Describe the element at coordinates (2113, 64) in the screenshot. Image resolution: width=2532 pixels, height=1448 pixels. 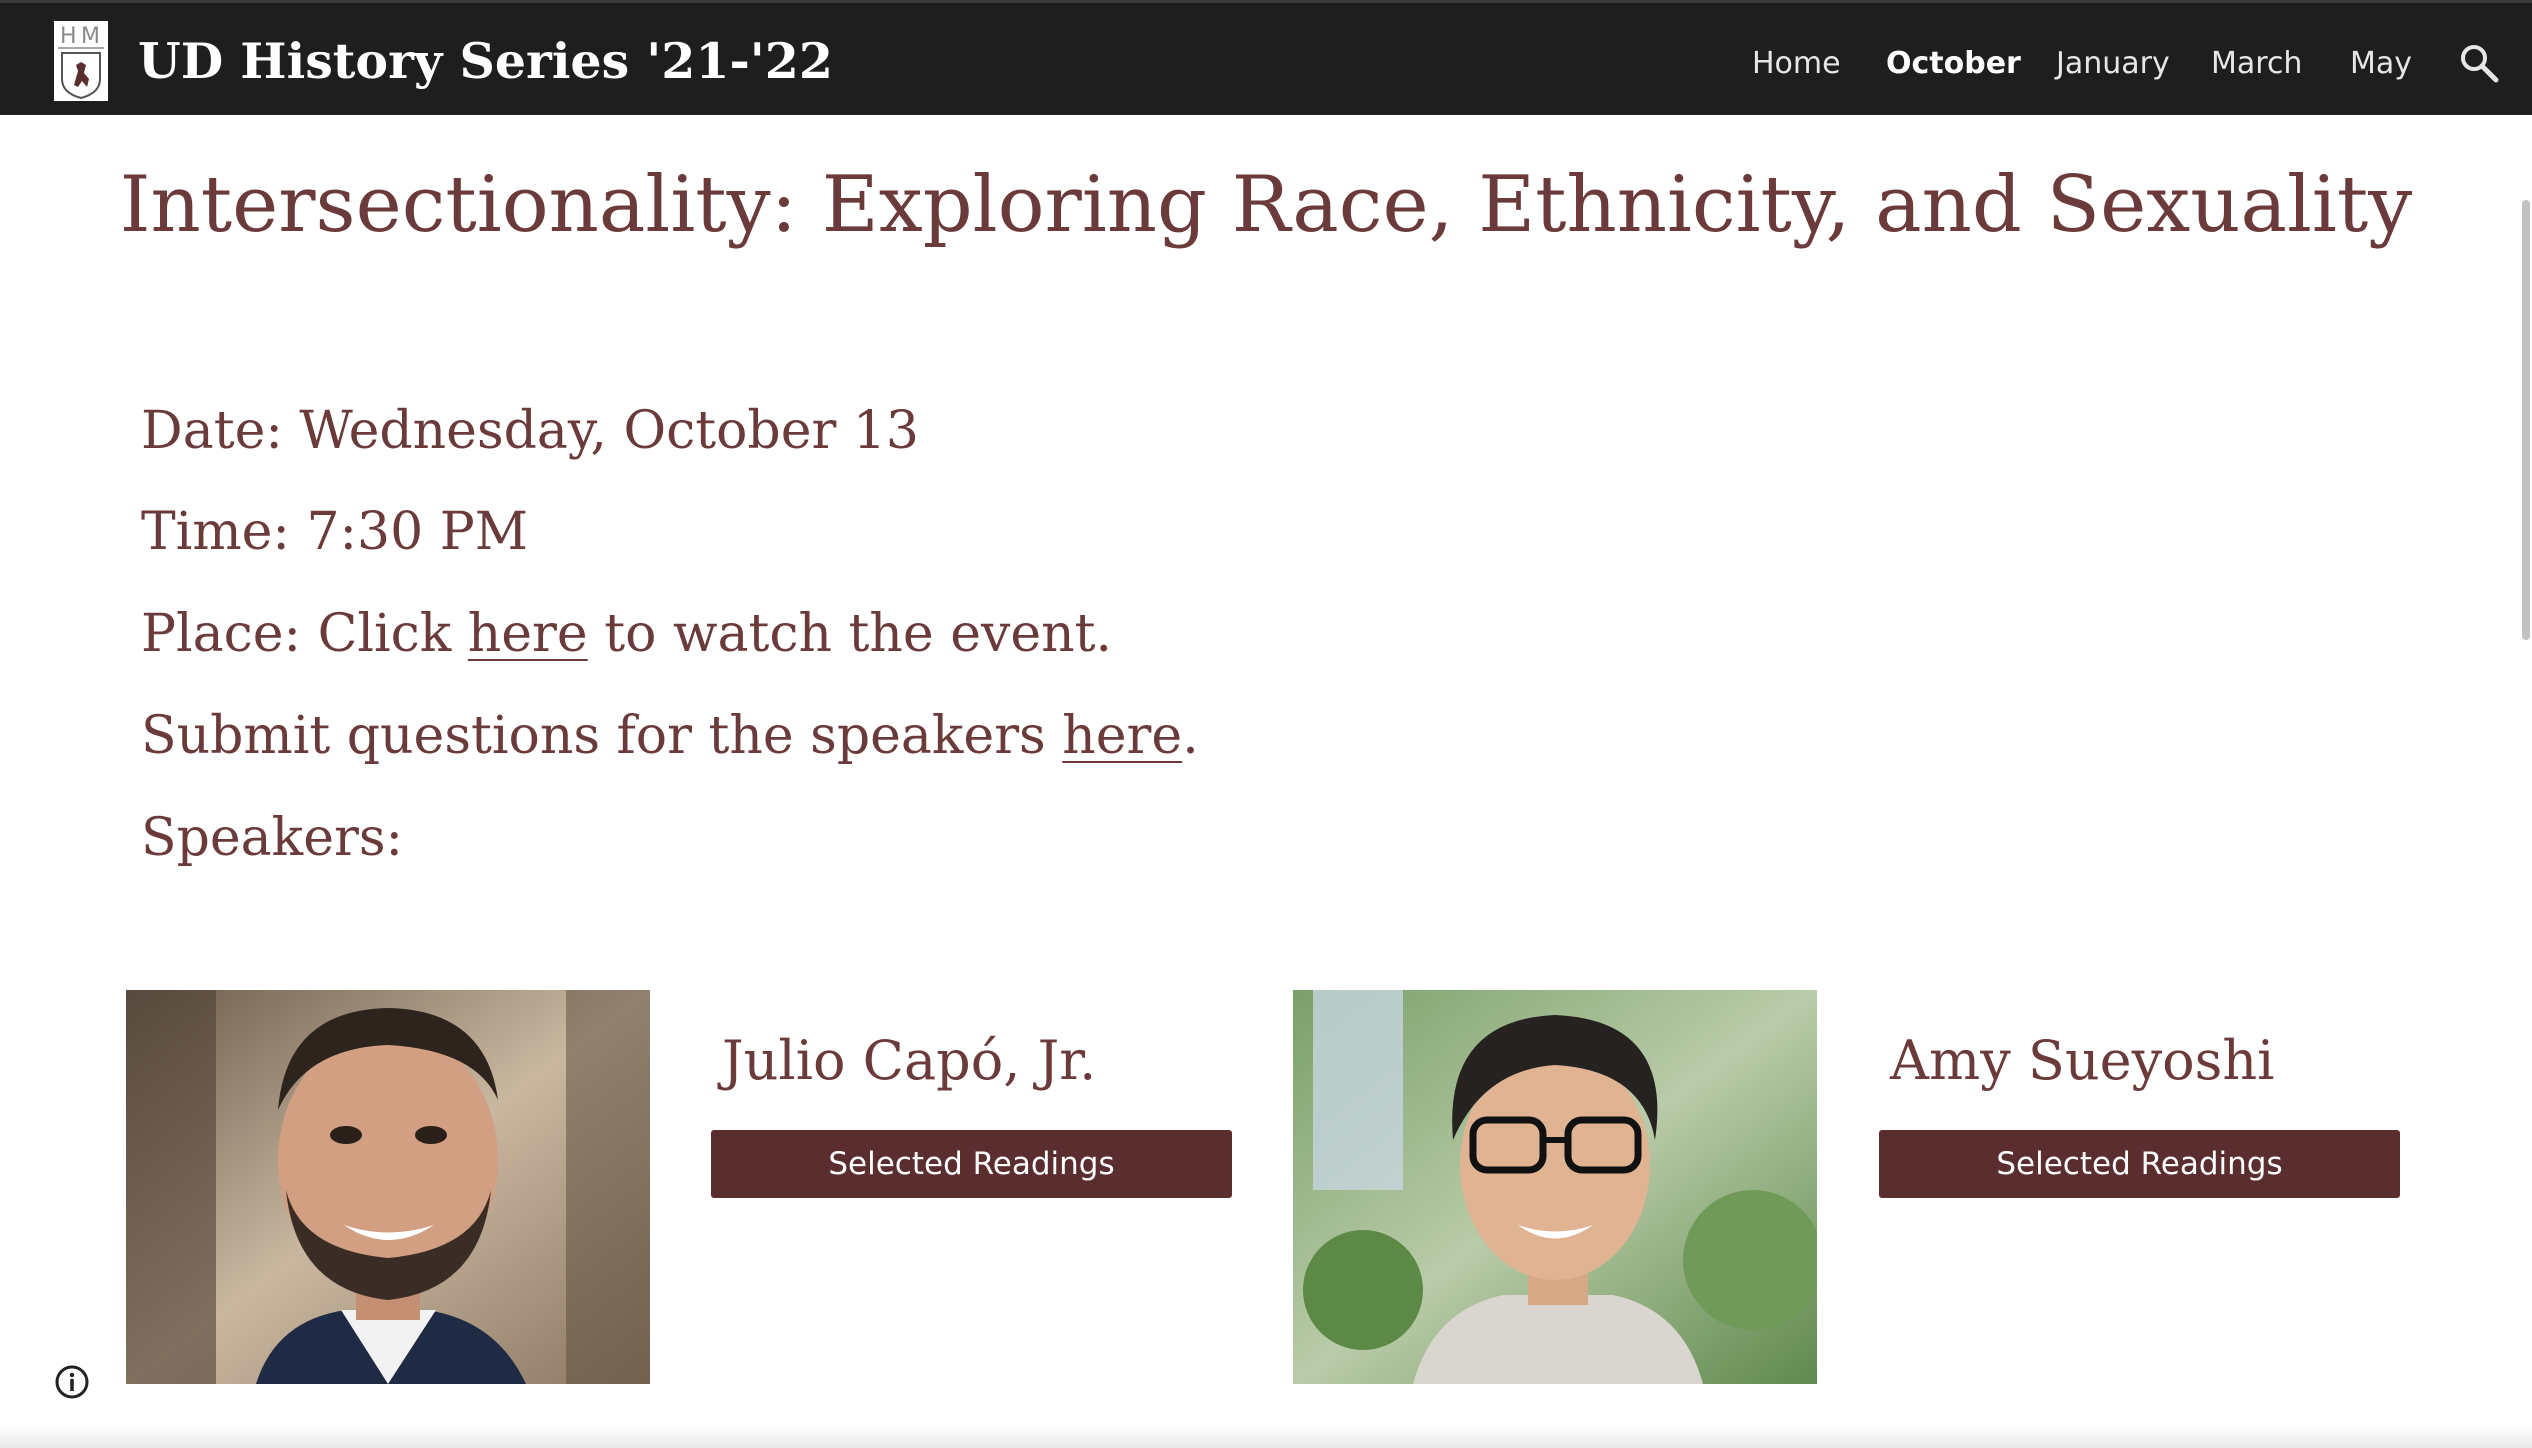
I see `nav-january: January` at that location.